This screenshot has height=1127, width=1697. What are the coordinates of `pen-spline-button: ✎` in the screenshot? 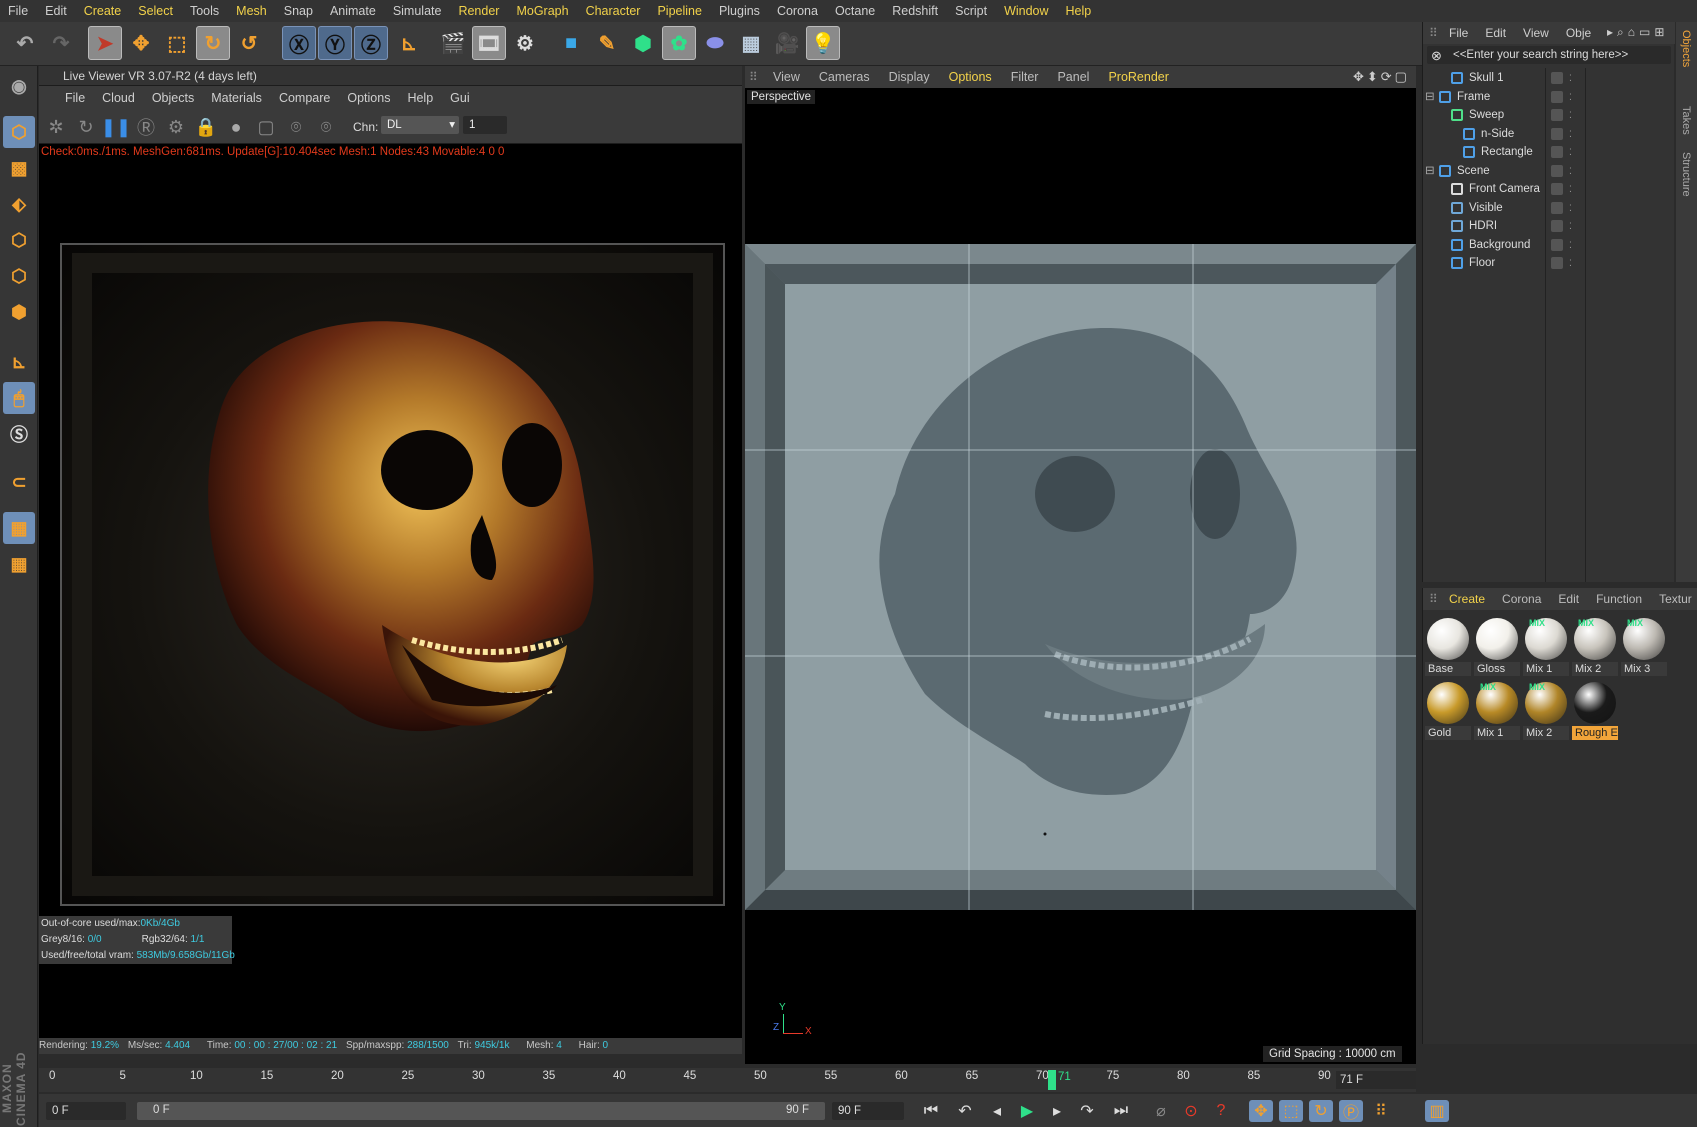 It's located at (607, 43).